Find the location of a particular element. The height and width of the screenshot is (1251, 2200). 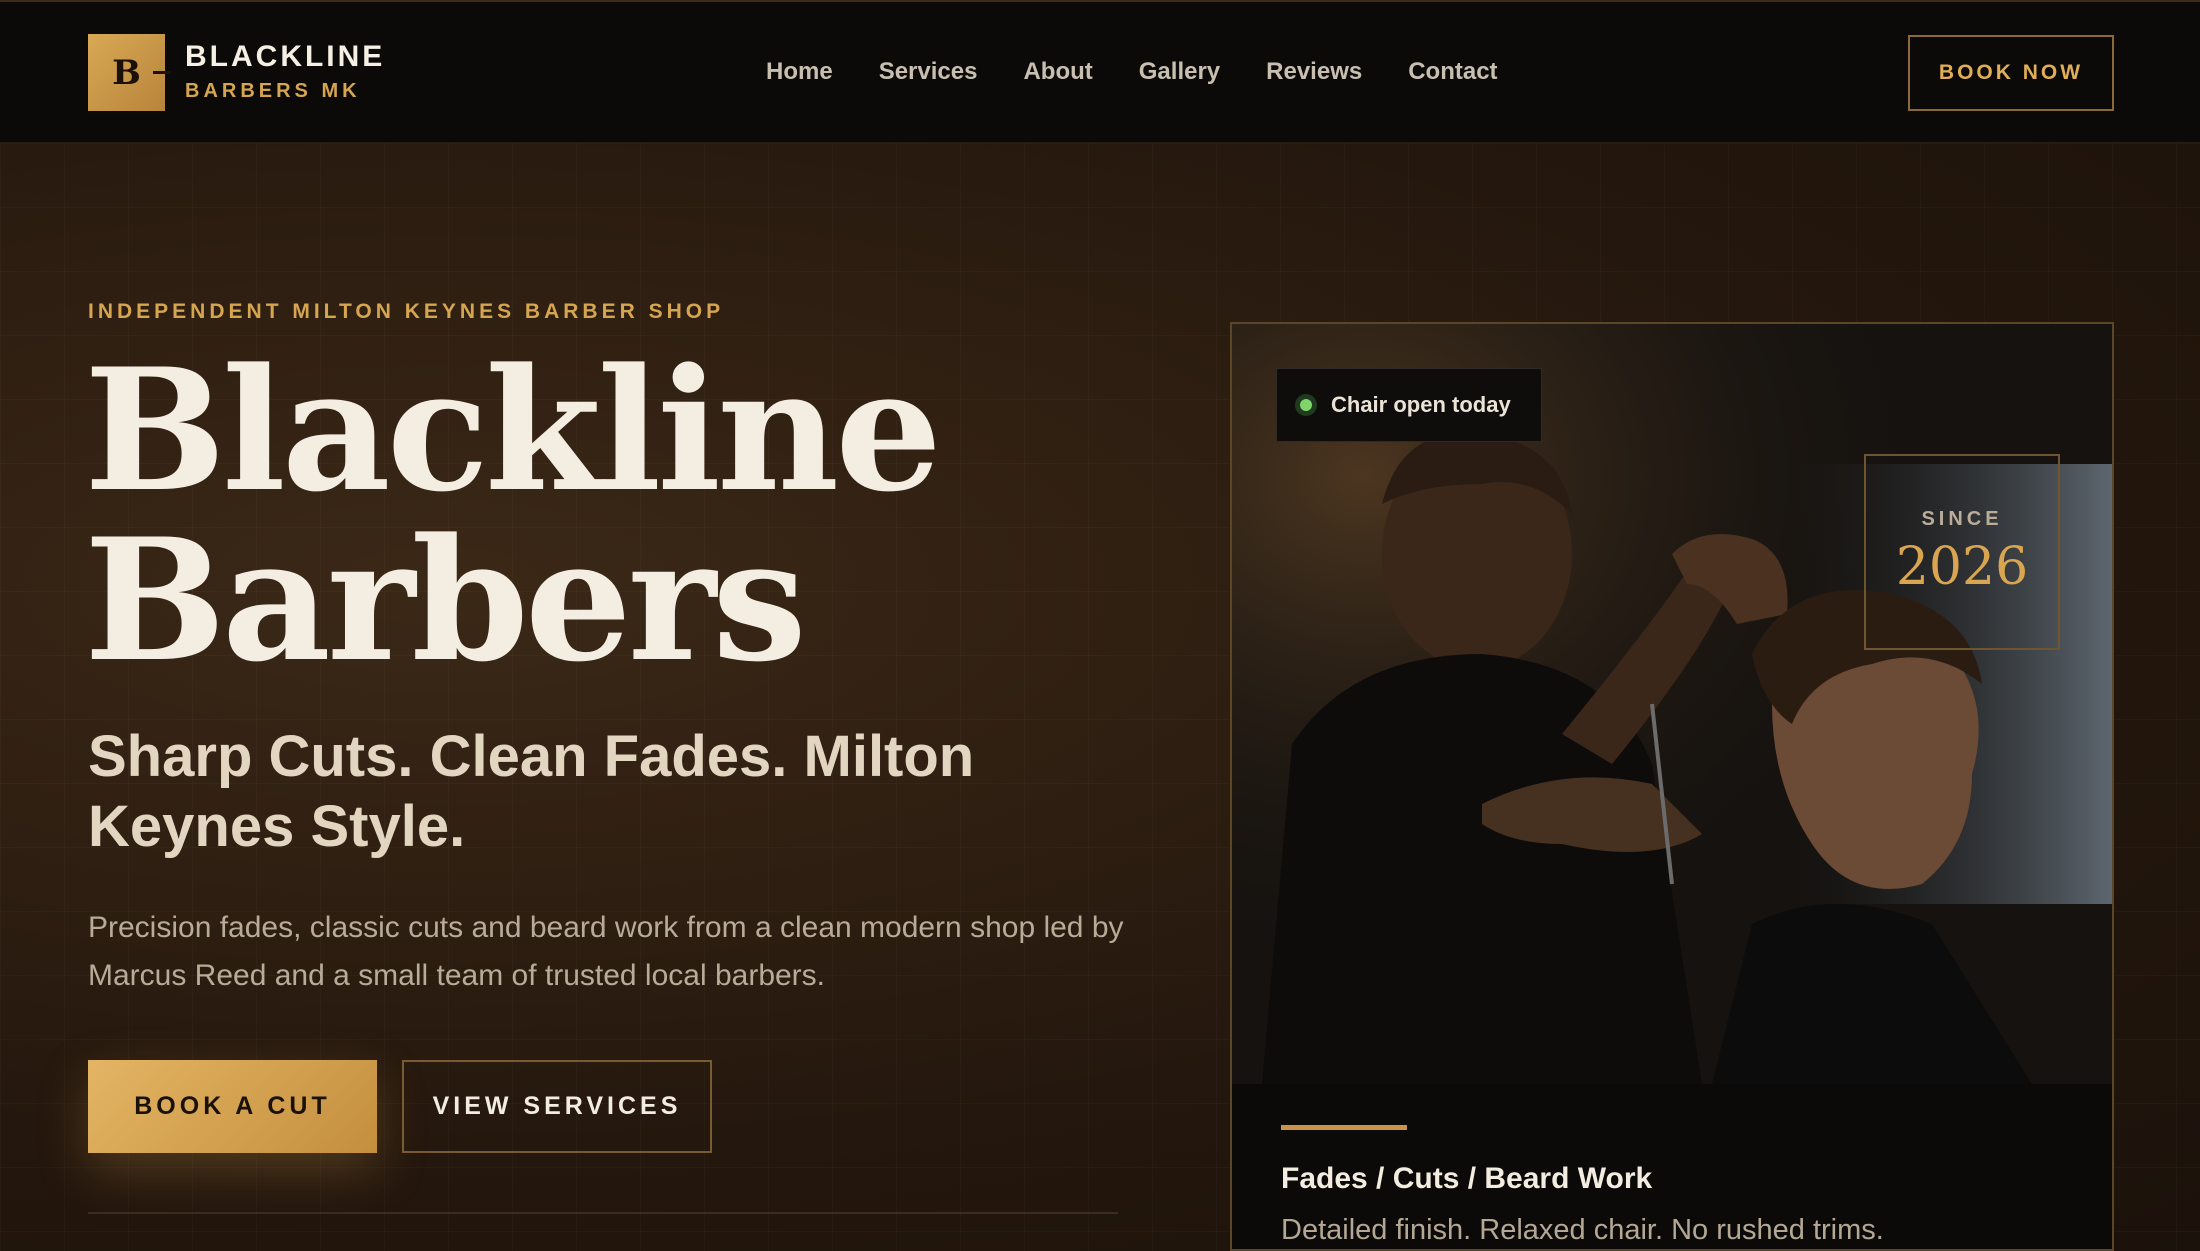

view-services-button: VIEW SERVICES is located at coordinates (557, 1106).